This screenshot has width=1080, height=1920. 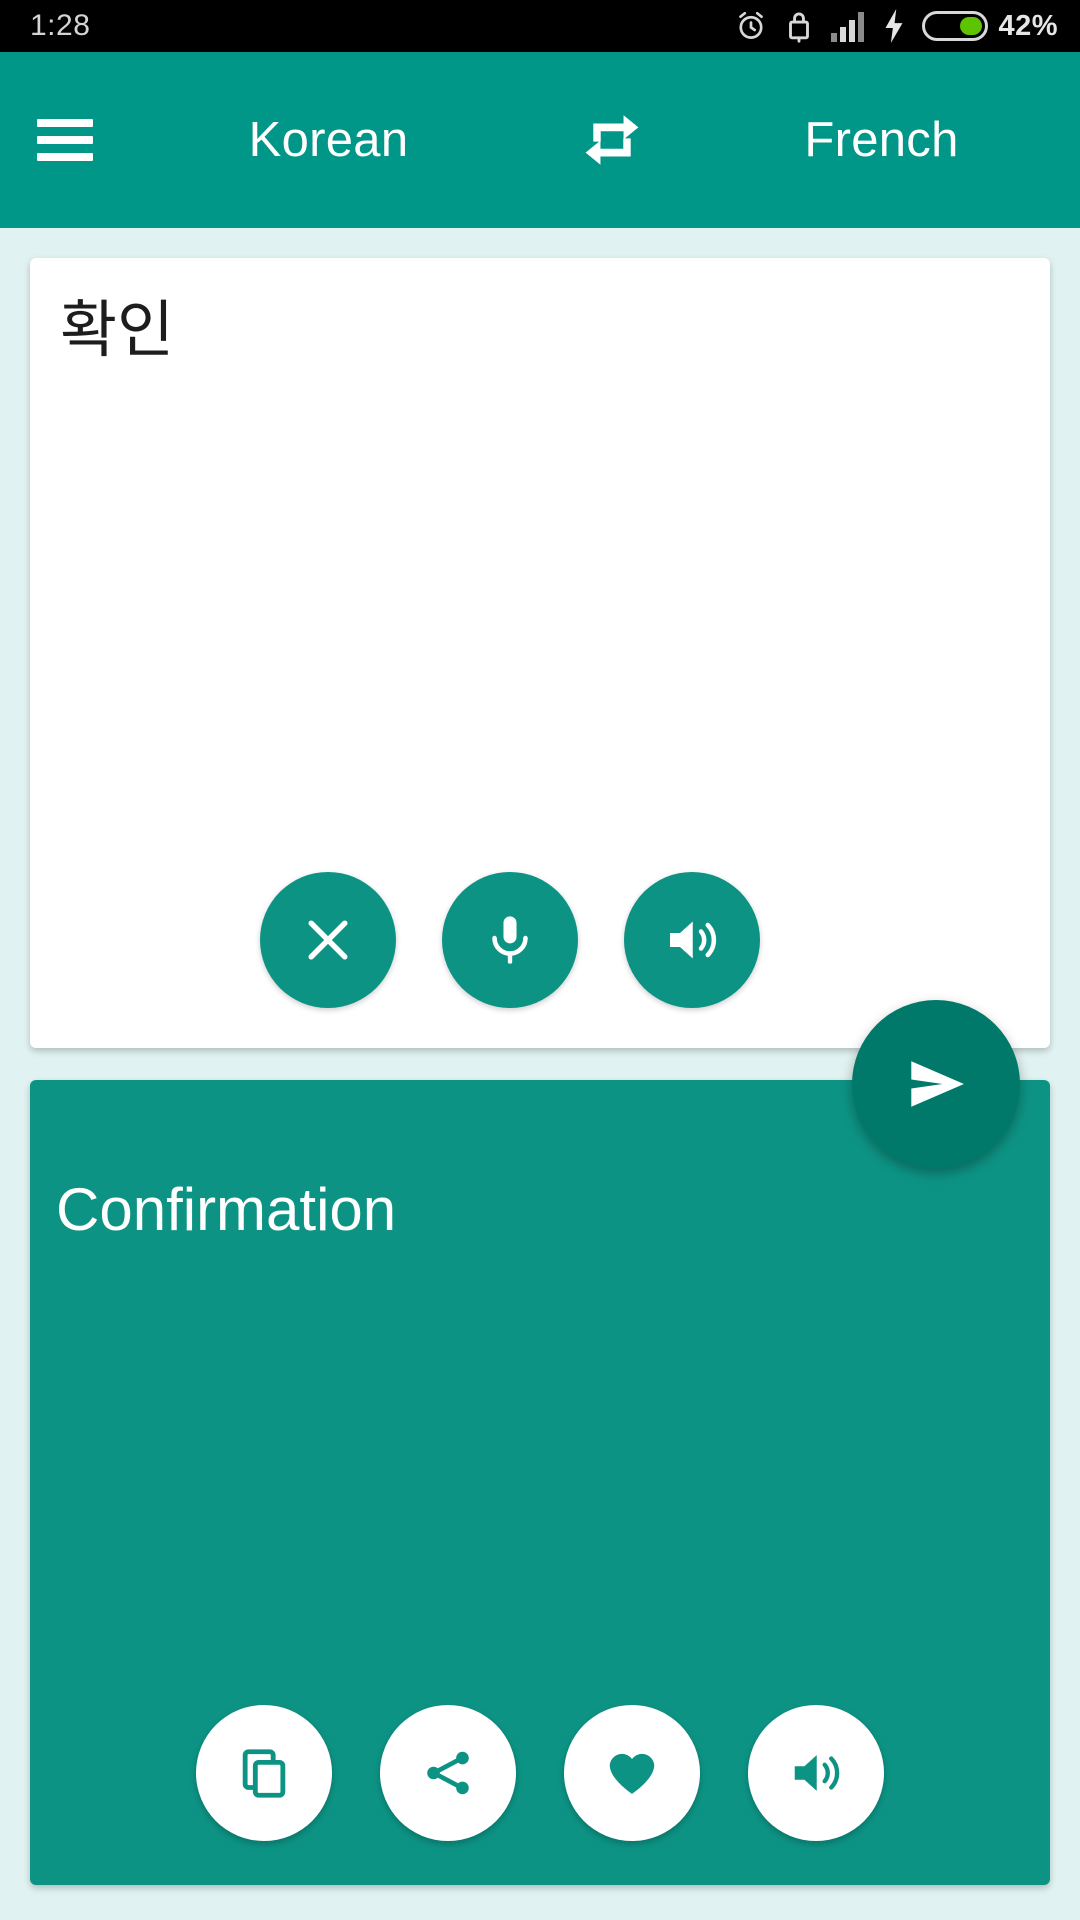 What do you see at coordinates (971, 26) in the screenshot?
I see `battery-fill` at bounding box center [971, 26].